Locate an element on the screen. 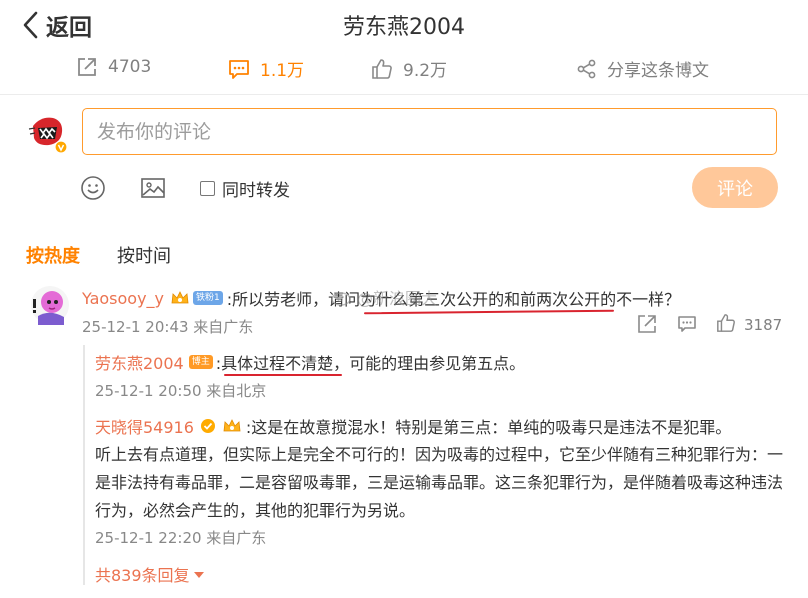  checkbox-box is located at coordinates (207, 188).